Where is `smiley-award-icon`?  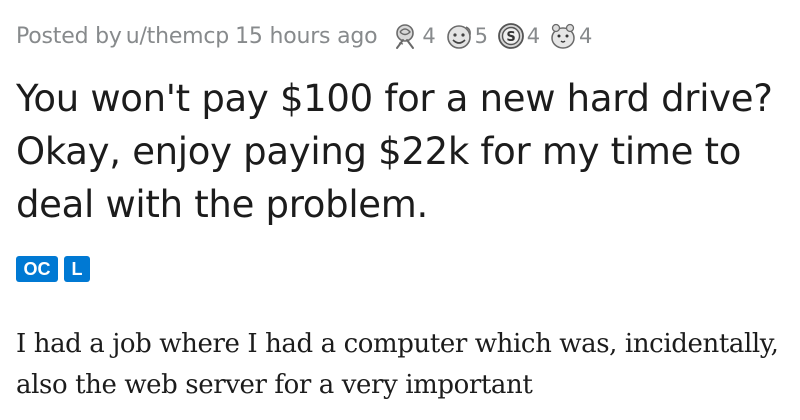 smiley-award-icon is located at coordinates (458, 37).